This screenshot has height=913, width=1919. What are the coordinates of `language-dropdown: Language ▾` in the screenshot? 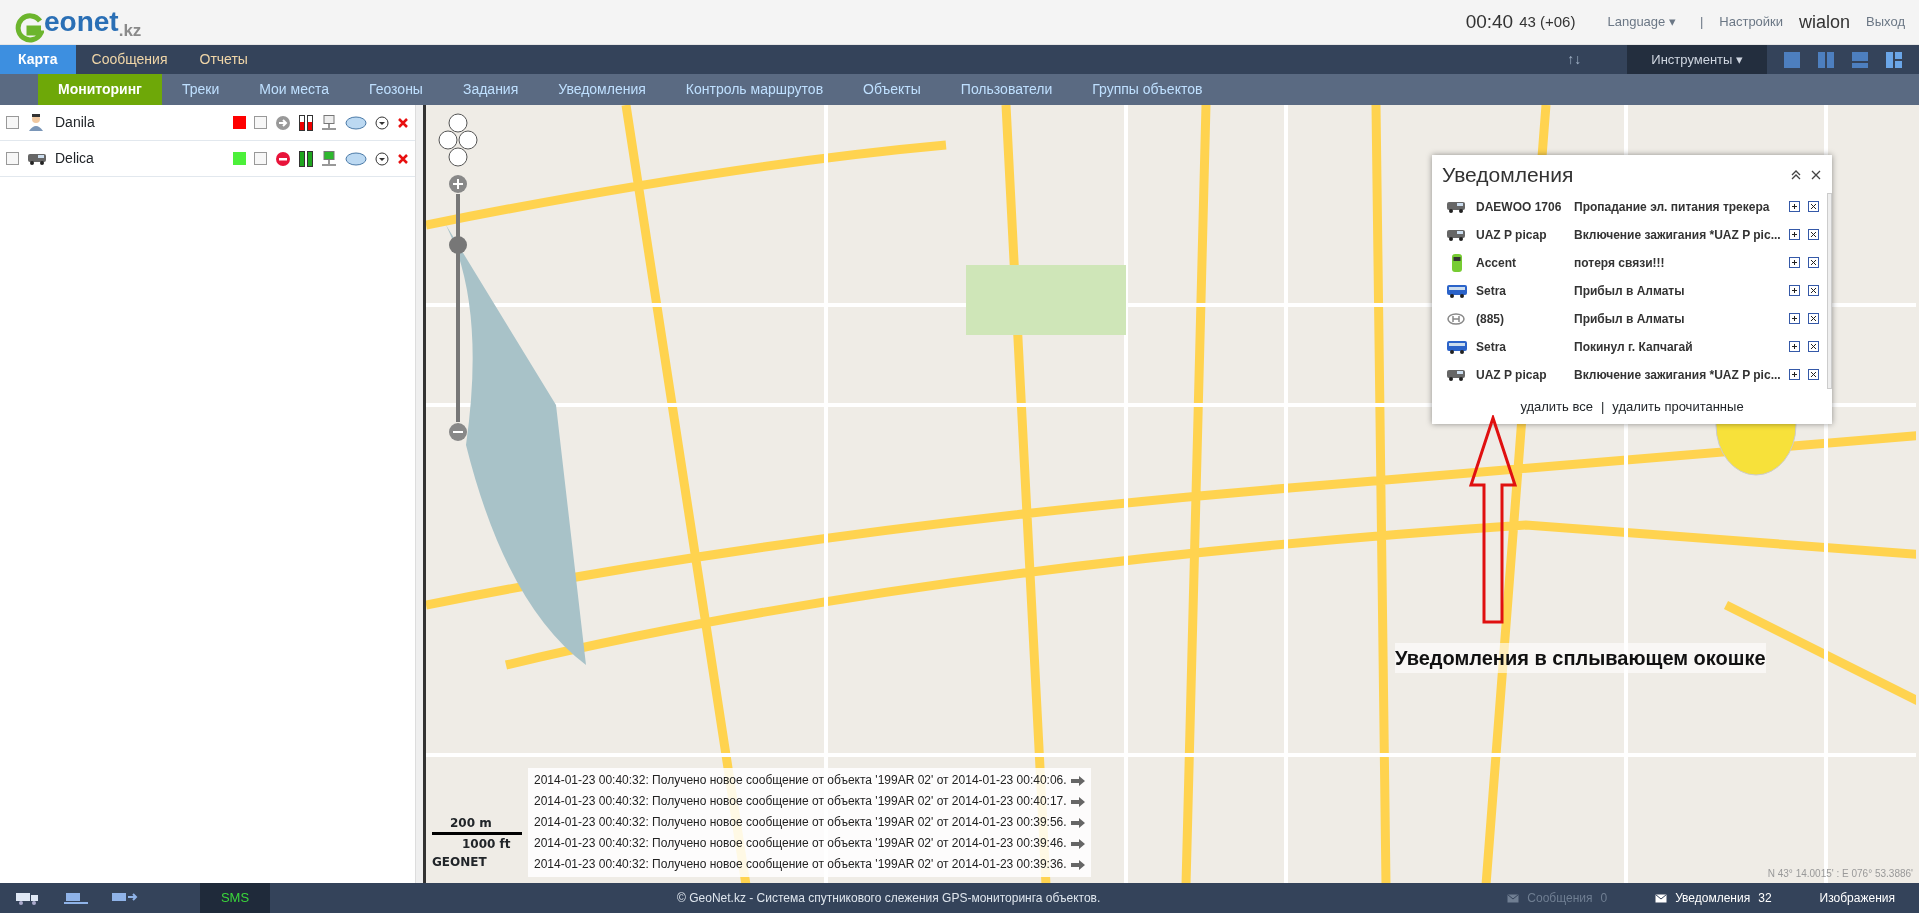 It's located at (1641, 22).